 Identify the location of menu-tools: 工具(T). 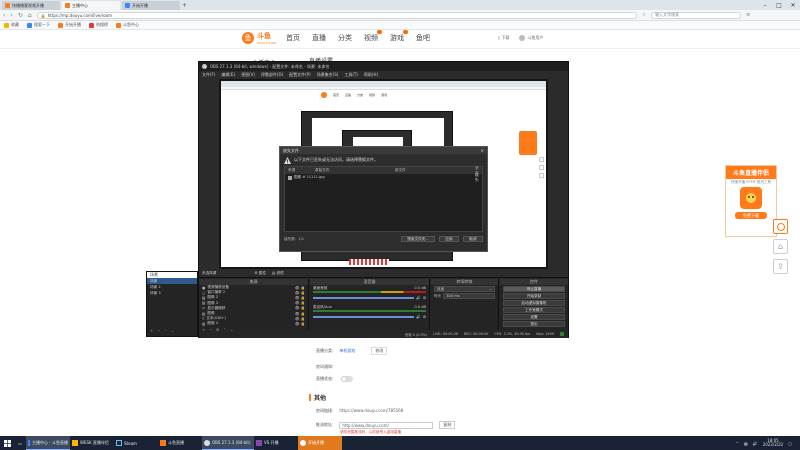
(351, 75).